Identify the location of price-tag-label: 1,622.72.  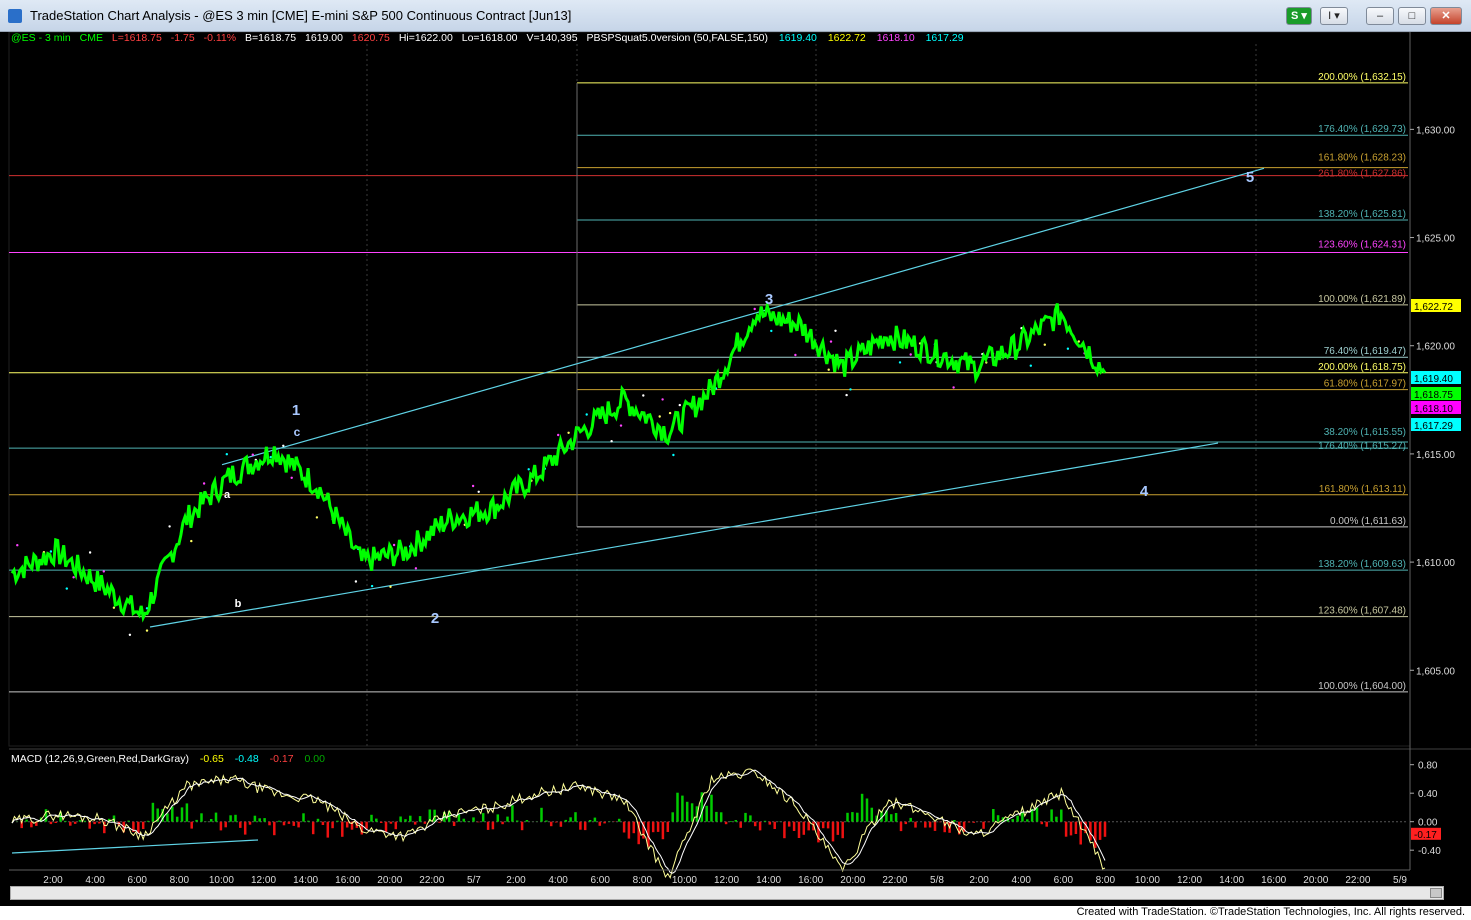
(1433, 307).